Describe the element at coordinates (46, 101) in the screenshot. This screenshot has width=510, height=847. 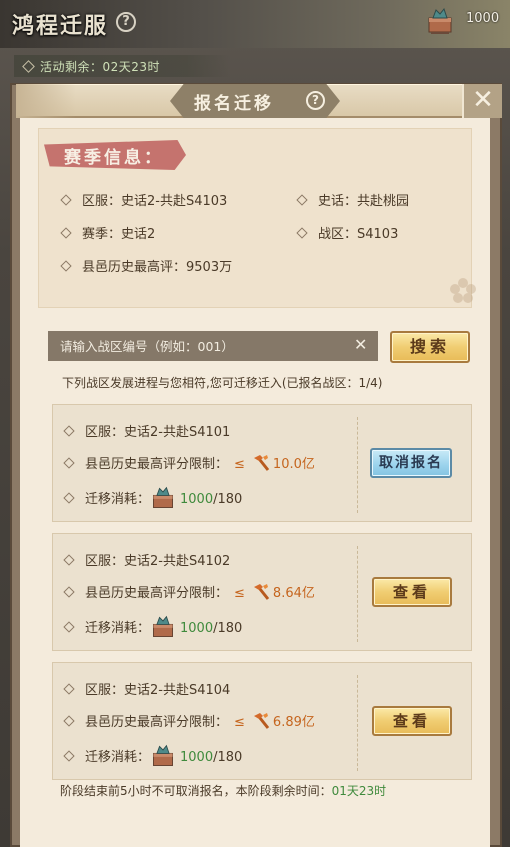
I see `header-ornament` at that location.